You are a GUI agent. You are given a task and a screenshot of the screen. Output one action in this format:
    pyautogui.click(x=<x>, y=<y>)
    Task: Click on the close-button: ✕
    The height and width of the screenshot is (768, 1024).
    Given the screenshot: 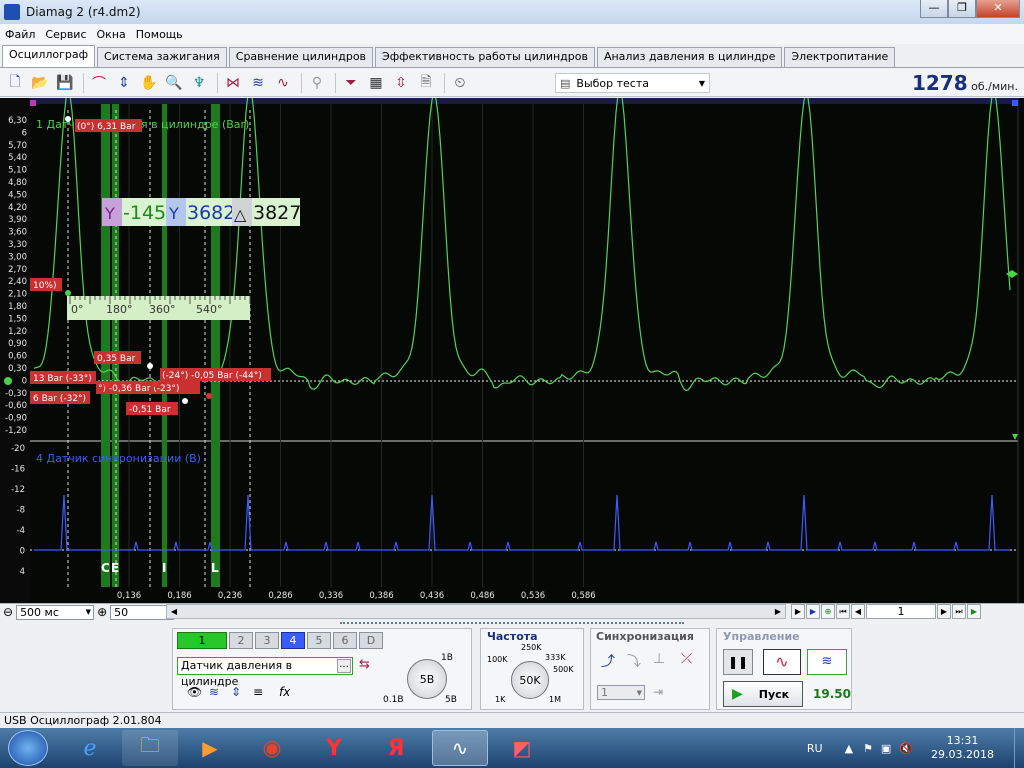 What is the action you would take?
    pyautogui.click(x=998, y=9)
    